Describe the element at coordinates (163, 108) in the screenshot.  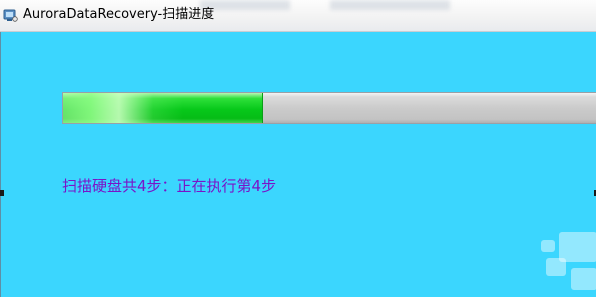
I see `progress-highlight` at that location.